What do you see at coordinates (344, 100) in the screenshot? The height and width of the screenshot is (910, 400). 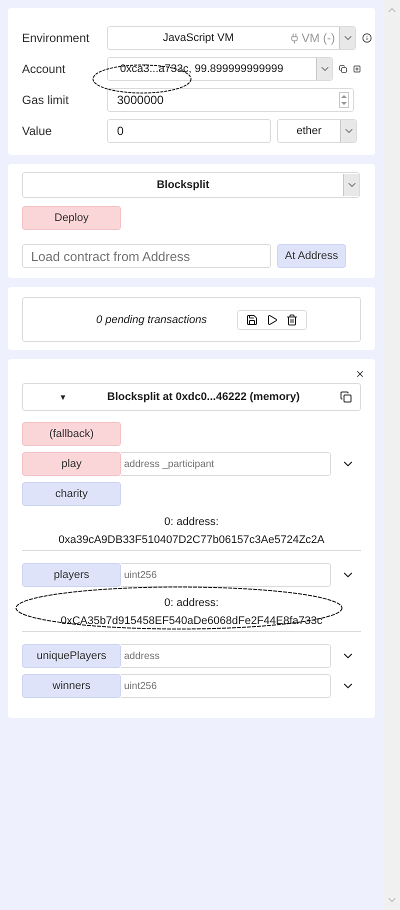 I see `spinner-icon` at bounding box center [344, 100].